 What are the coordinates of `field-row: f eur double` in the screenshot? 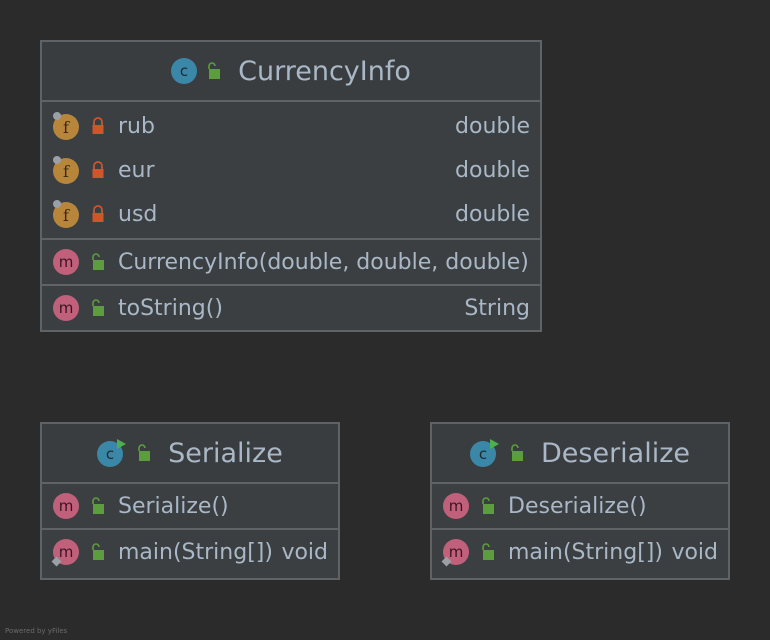 It's located at (291, 170).